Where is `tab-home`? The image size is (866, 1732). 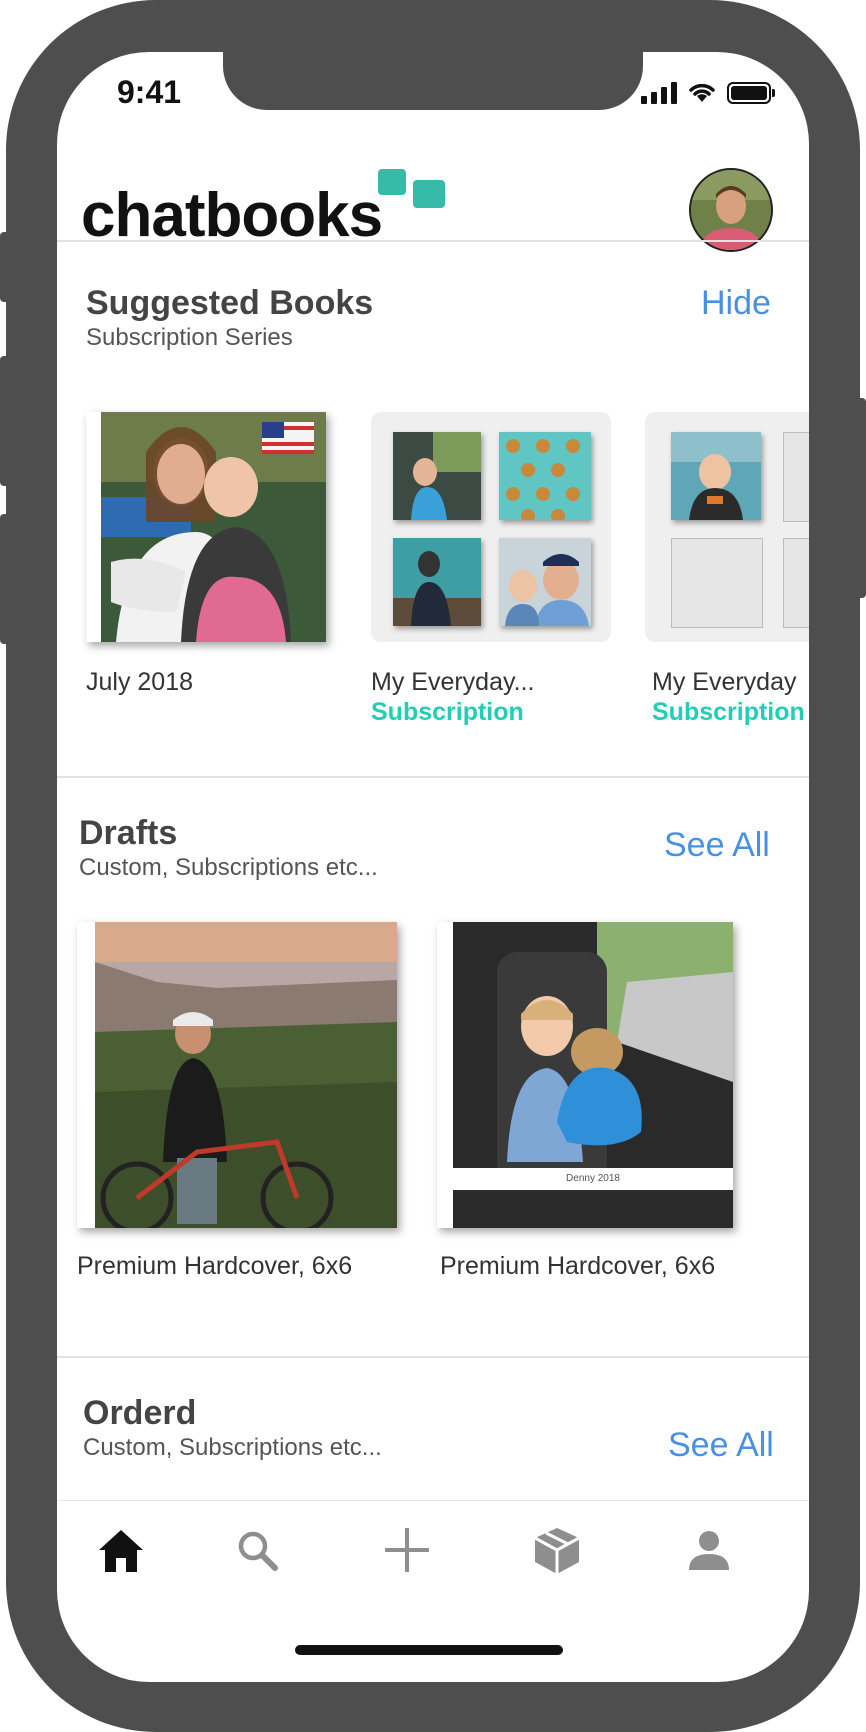
tab-home is located at coordinates (121, 1550).